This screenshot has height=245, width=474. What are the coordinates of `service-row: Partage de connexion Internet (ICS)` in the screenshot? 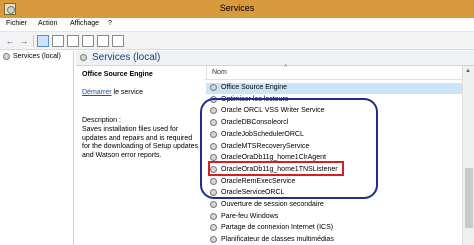 It's located at (334, 228).